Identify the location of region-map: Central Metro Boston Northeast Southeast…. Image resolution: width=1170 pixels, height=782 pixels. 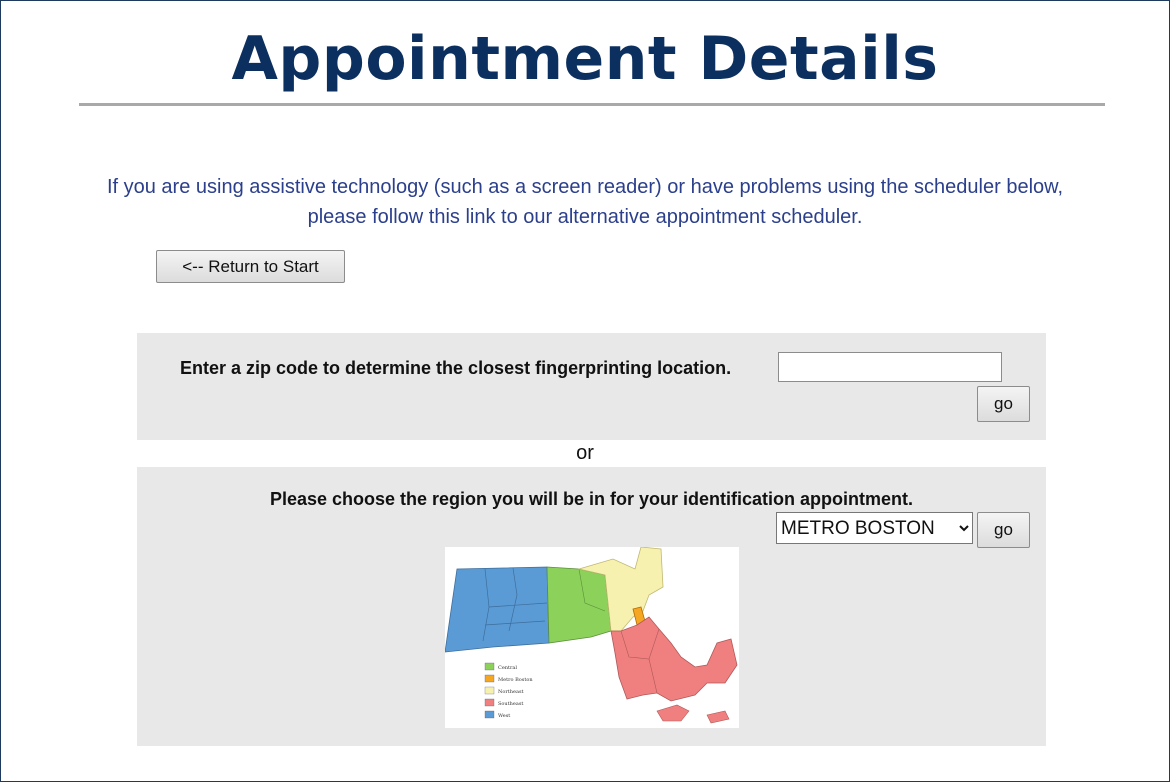
(592, 637).